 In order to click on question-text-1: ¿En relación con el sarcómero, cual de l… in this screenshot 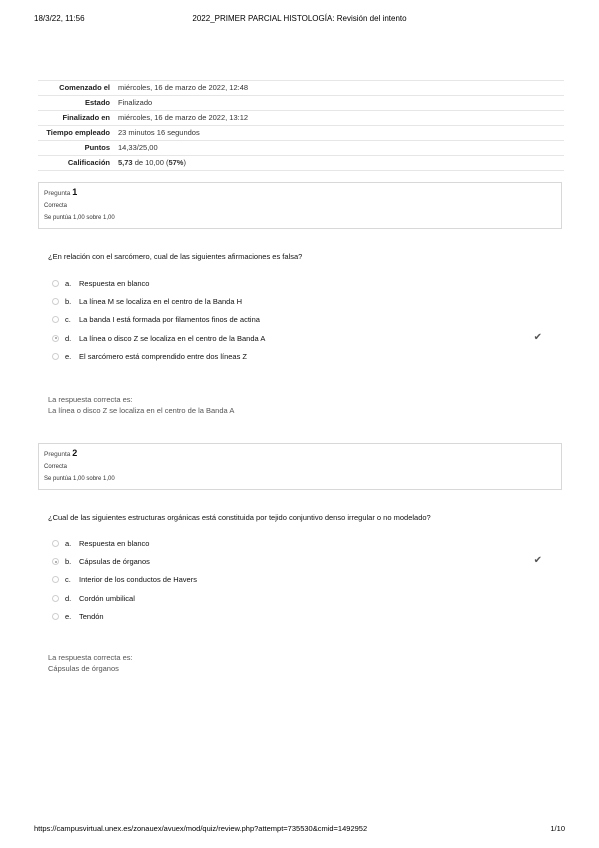, I will do `click(175, 256)`.